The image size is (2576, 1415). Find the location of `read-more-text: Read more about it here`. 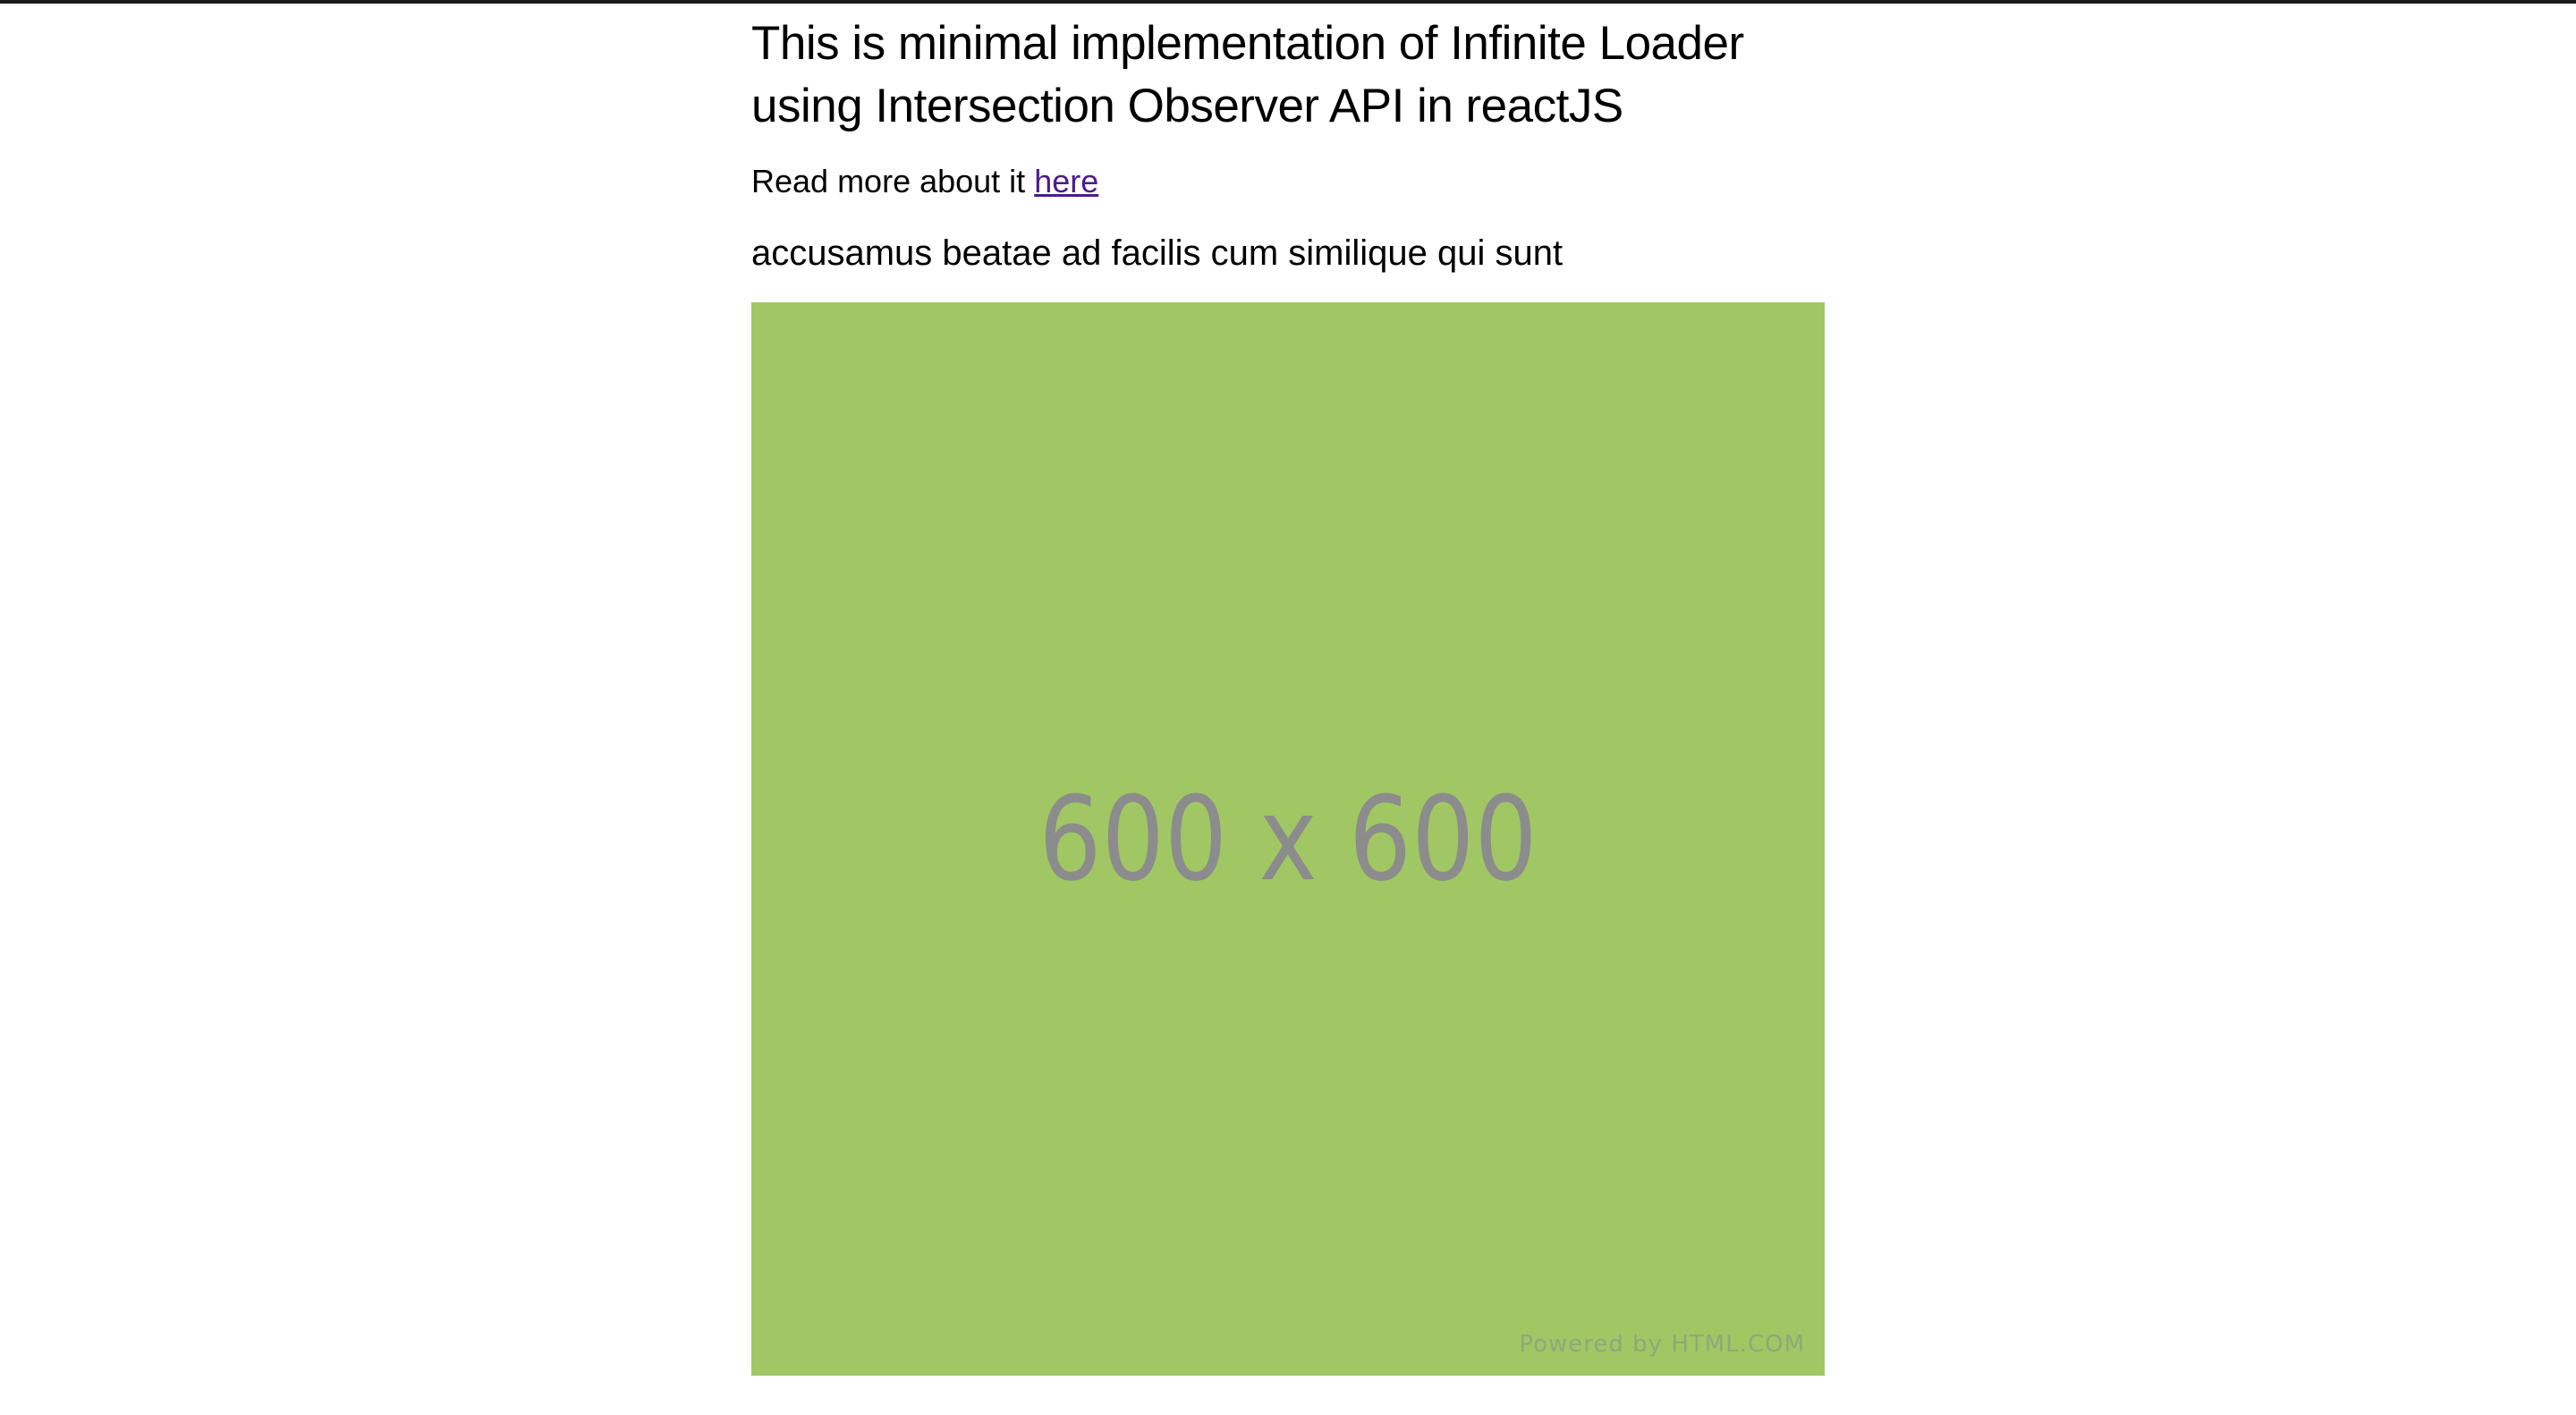

read-more-text: Read more about it here is located at coordinates (1288, 182).